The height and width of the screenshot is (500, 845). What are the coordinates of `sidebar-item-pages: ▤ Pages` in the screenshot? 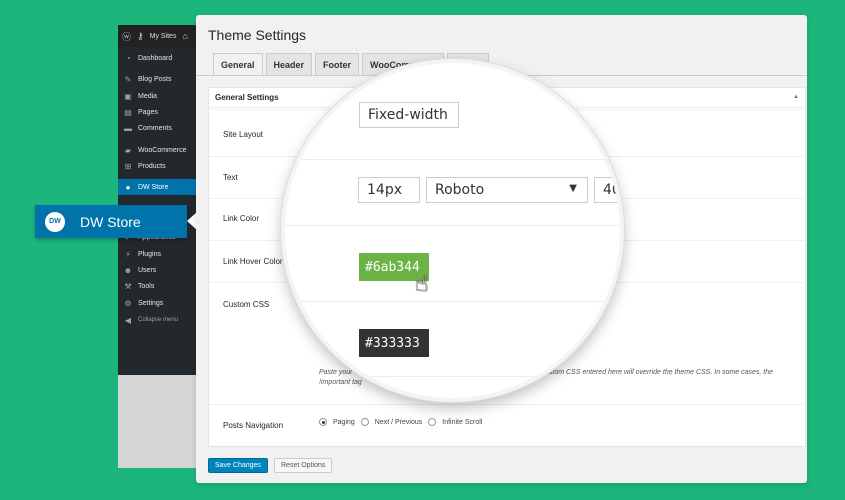 It's located at (157, 112).